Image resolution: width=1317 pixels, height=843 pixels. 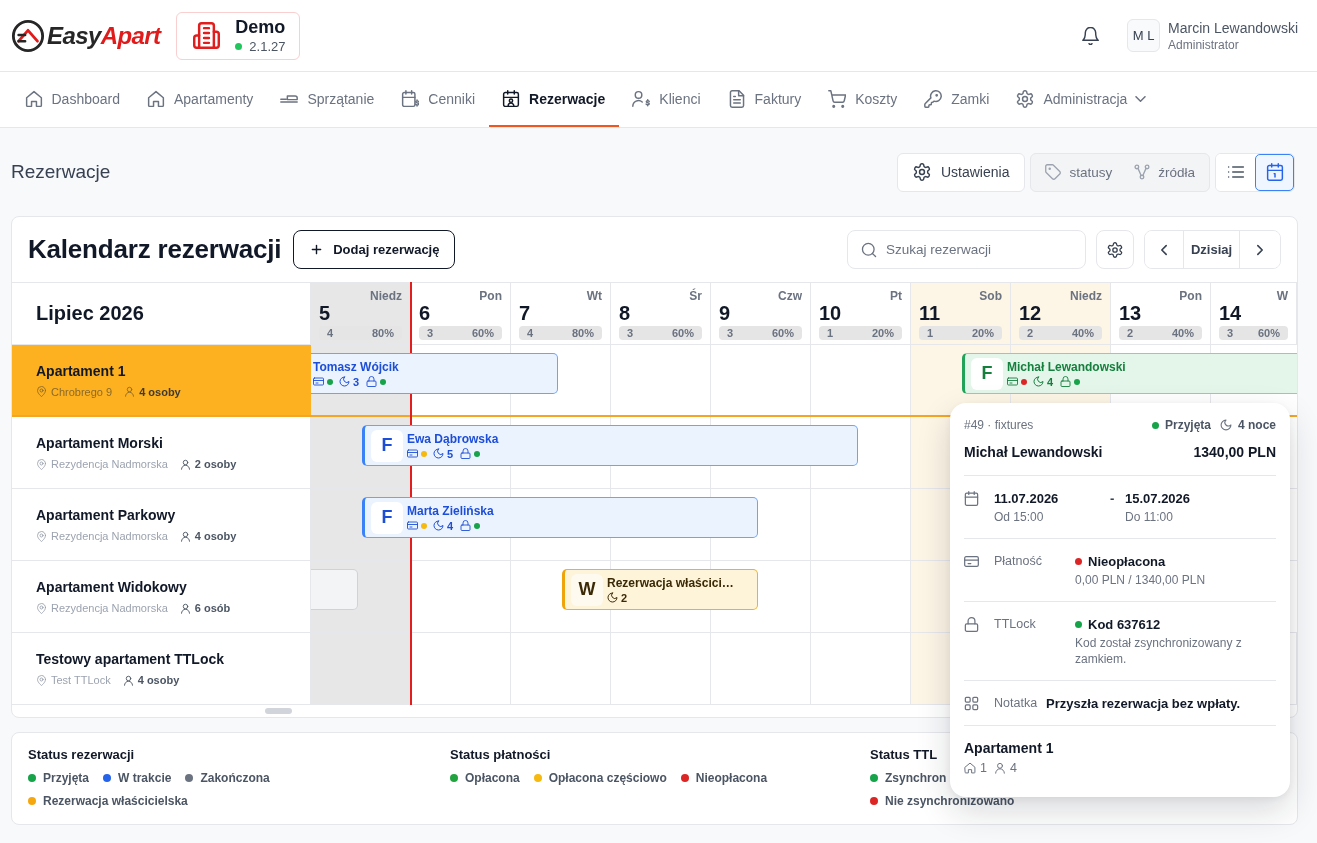 What do you see at coordinates (1091, 35) in the screenshot?
I see `notification-icon` at bounding box center [1091, 35].